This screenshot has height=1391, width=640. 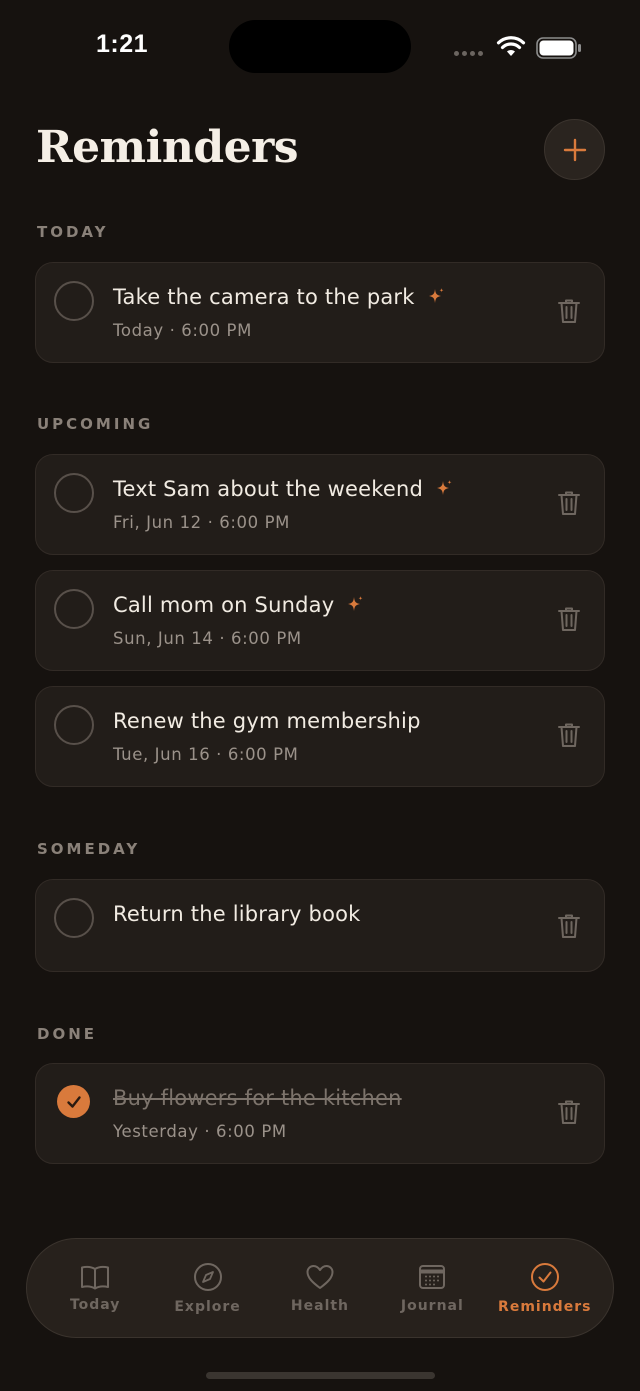 I want to click on checkmark-icon, so click(x=73, y=1101).